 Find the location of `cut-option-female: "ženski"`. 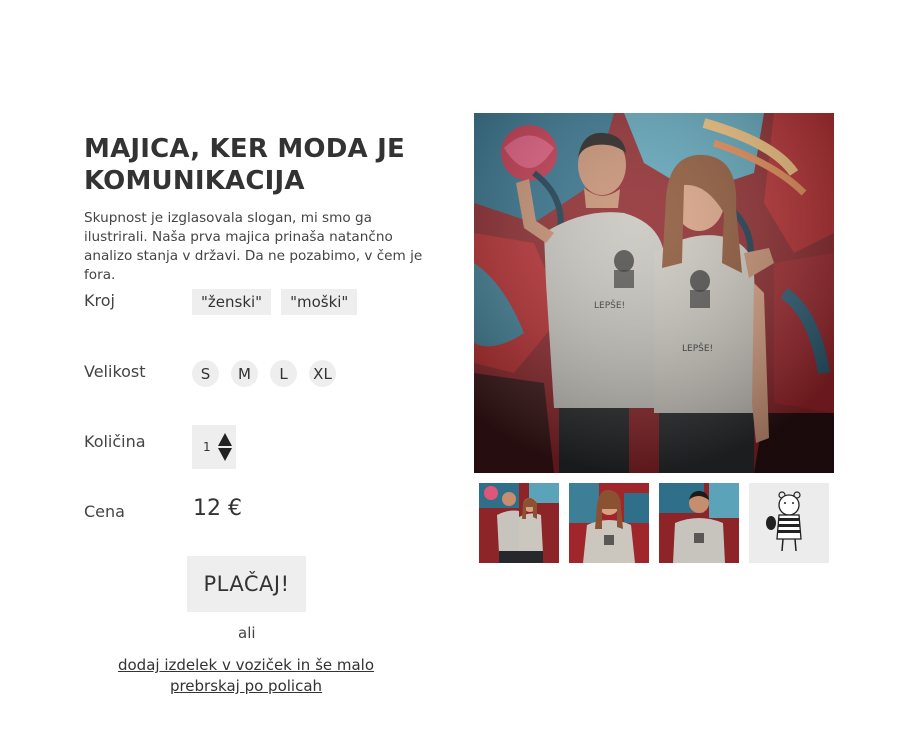

cut-option-female: "ženski" is located at coordinates (232, 302).